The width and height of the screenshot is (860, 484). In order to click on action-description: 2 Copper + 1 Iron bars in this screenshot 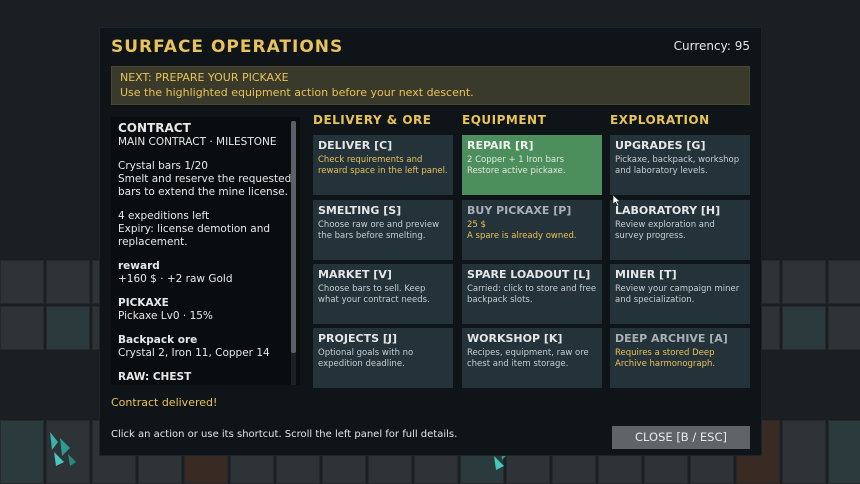, I will do `click(516, 160)`.